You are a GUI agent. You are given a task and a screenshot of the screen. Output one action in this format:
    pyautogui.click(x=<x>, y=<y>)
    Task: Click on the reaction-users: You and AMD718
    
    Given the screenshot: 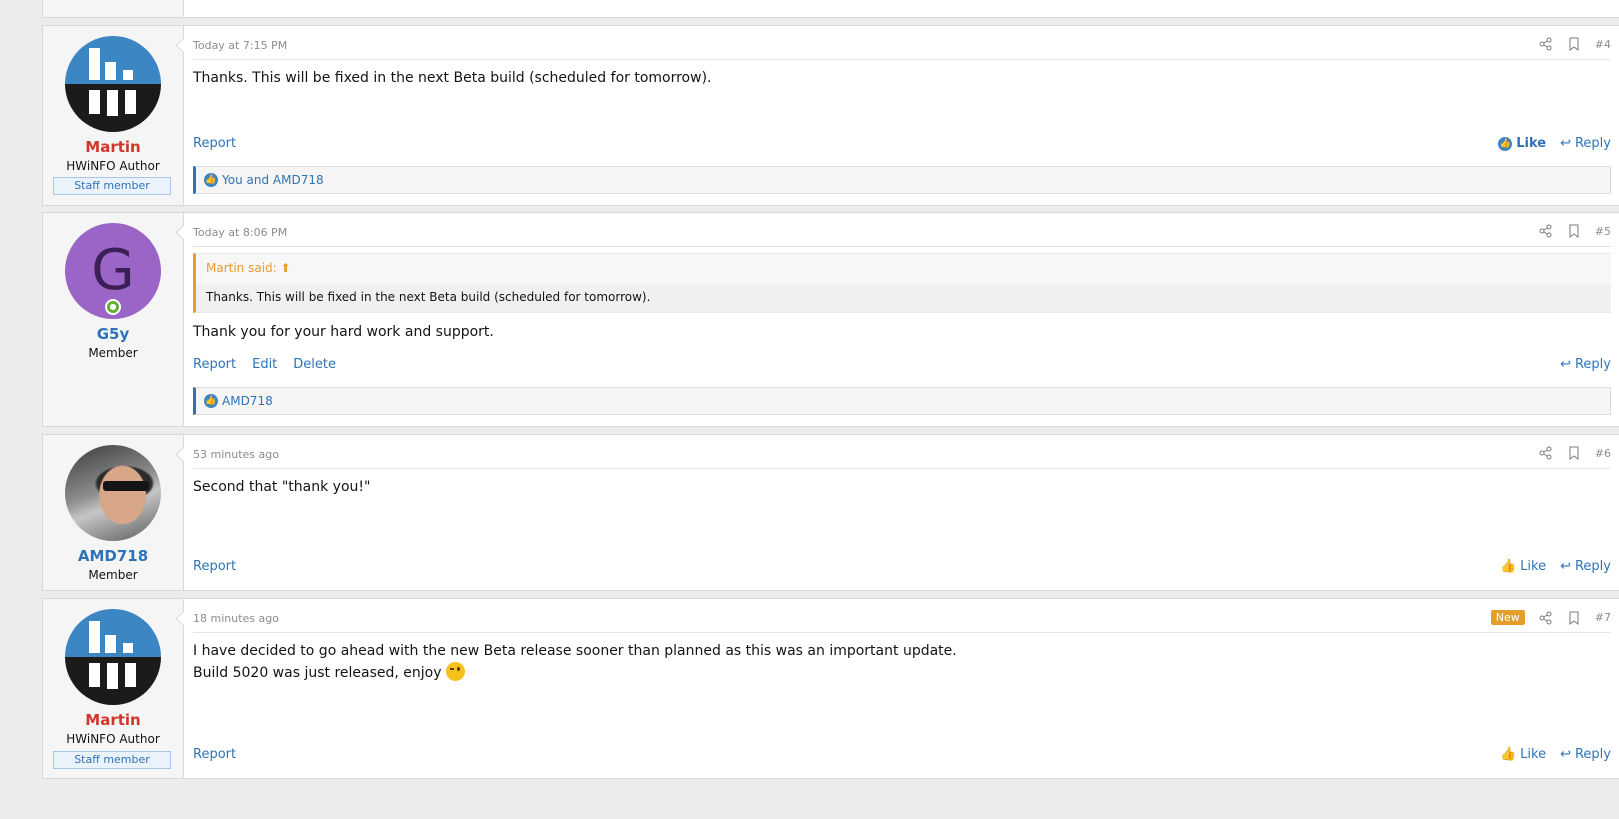 What is the action you would take?
    pyautogui.click(x=273, y=180)
    